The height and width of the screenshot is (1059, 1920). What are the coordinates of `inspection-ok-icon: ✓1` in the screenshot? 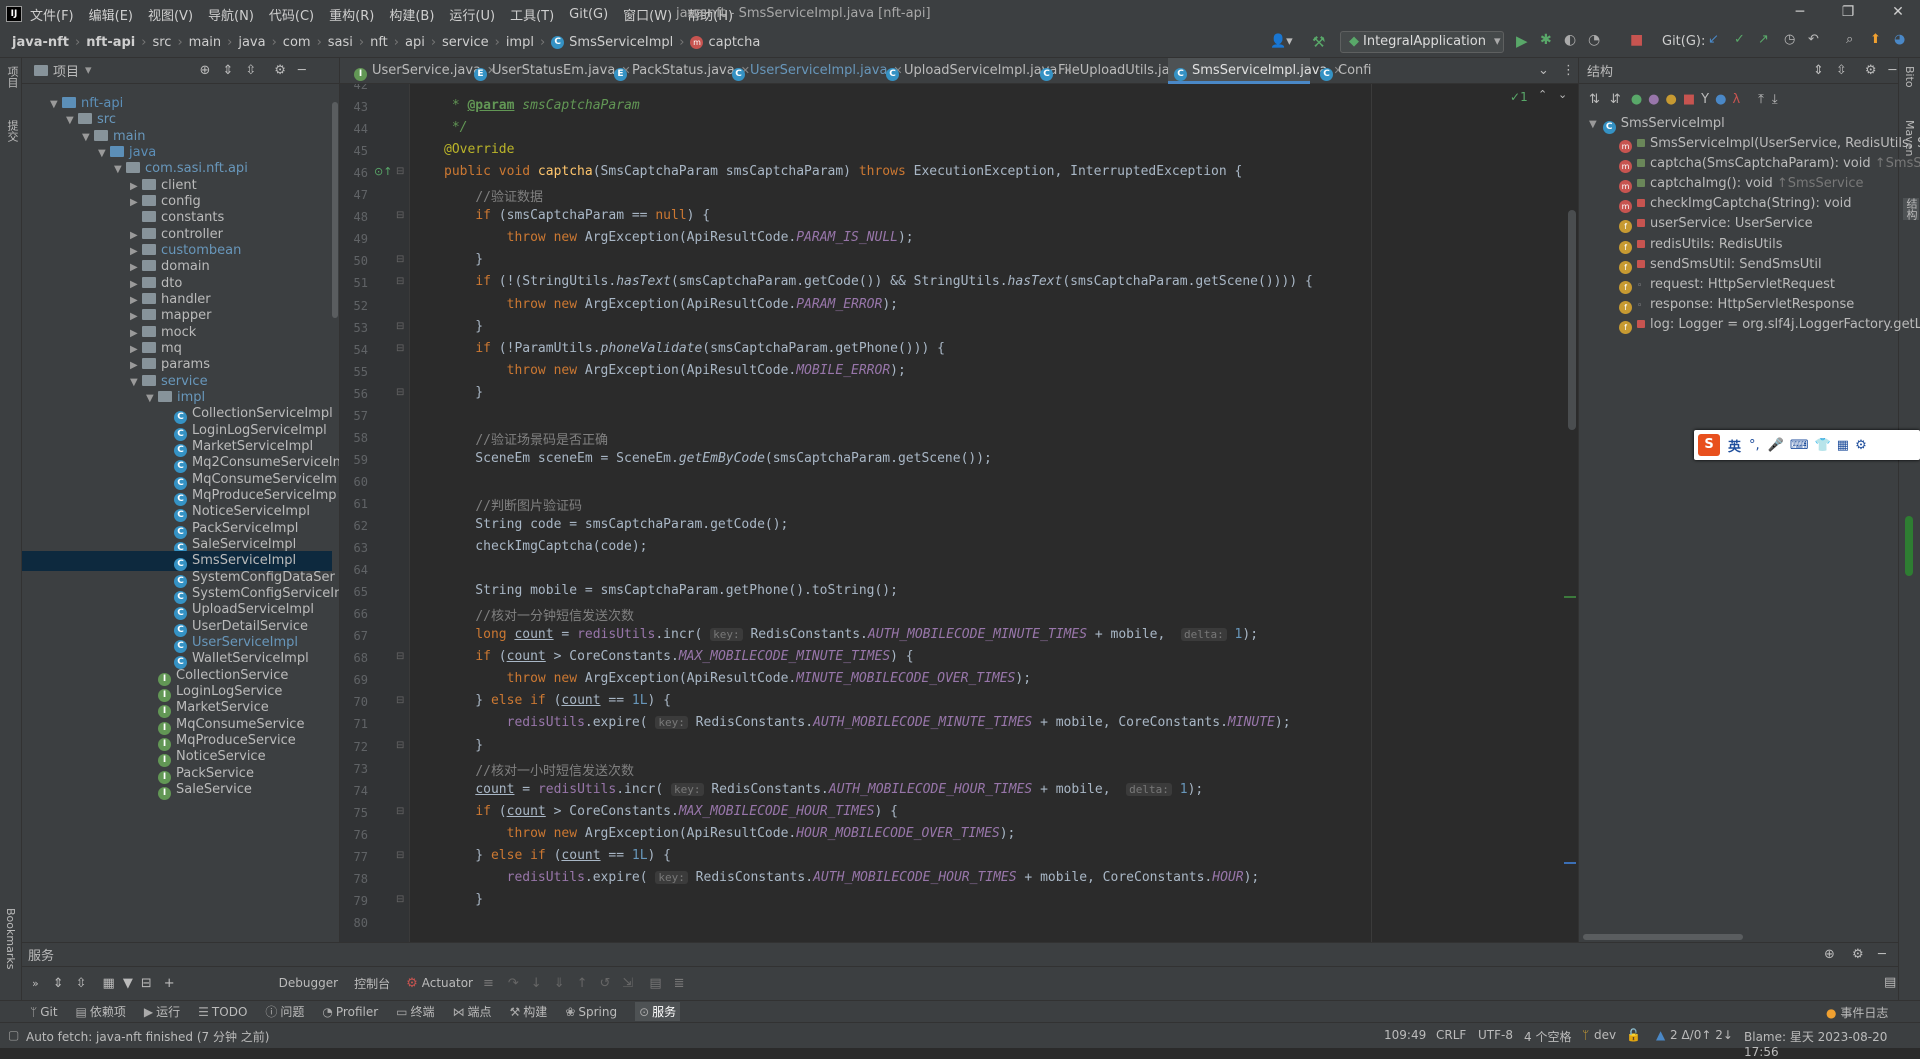 It's located at (1519, 97).